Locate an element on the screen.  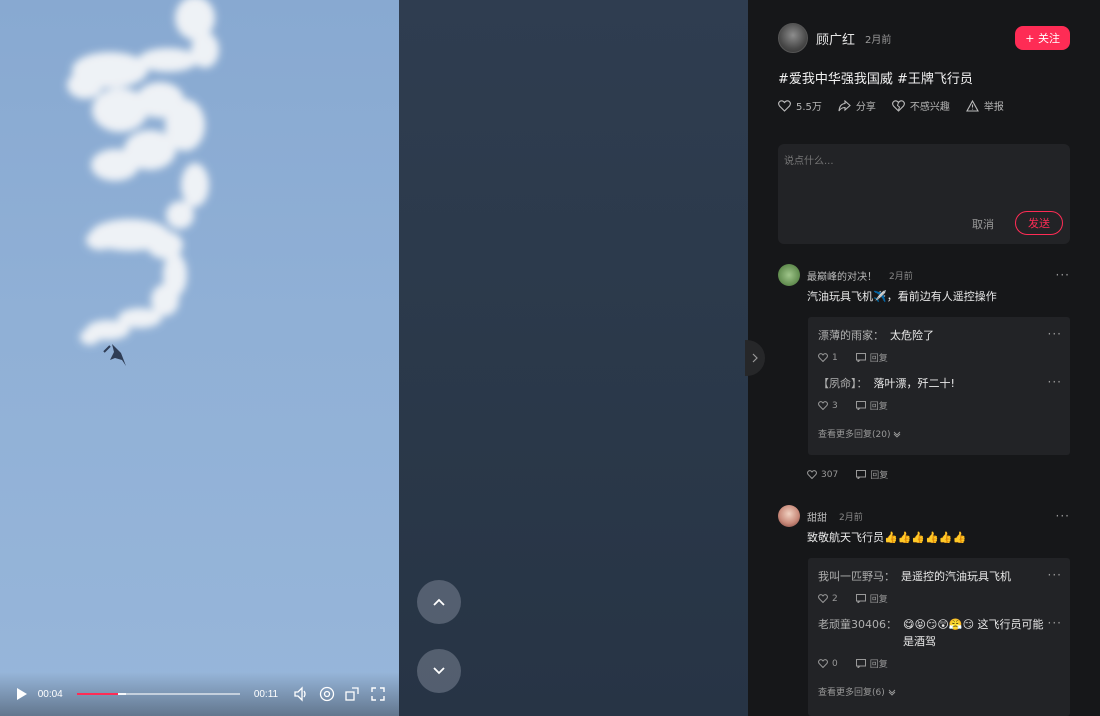
comment-reply-button: 回复 is located at coordinates (872, 474).